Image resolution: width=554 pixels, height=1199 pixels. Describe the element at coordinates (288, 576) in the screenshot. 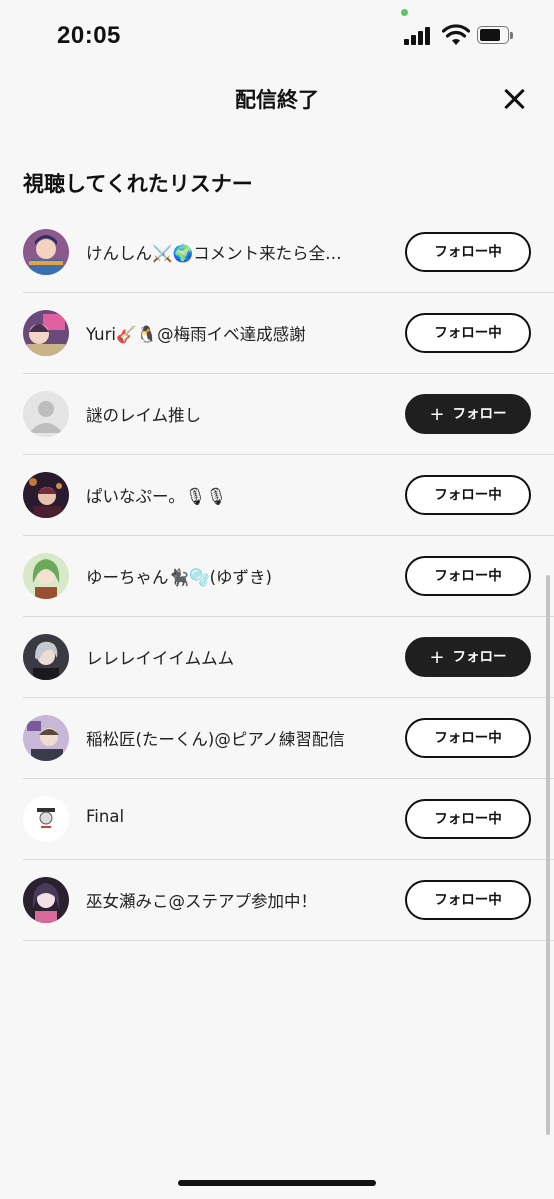

I see `list-item: ゆーちゃん🐈‍⬛🫧(ゆずき) フォロー中` at that location.